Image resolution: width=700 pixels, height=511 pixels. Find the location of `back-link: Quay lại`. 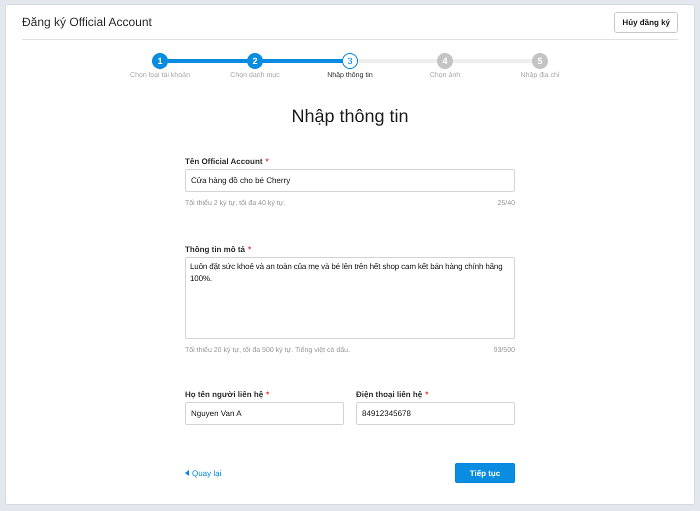

back-link: Quay lại is located at coordinates (203, 473).